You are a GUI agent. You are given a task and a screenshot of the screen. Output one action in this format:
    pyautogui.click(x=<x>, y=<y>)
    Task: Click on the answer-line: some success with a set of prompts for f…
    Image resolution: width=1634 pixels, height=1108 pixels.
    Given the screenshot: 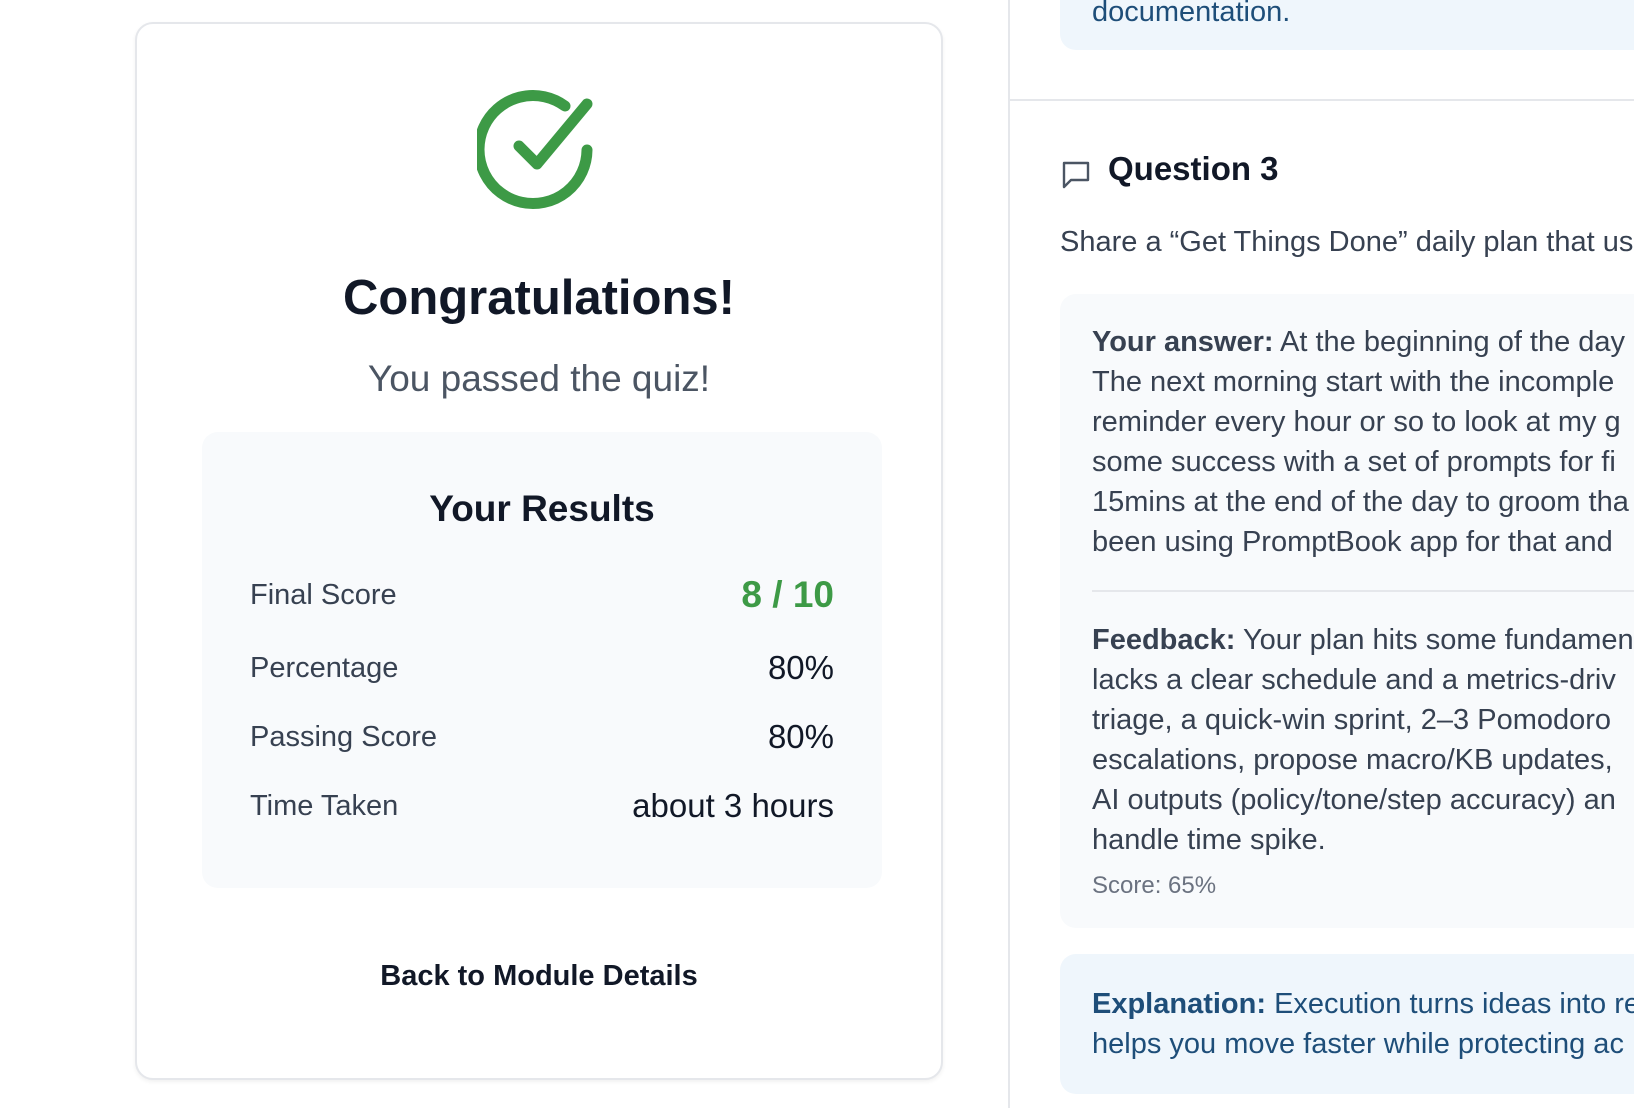 What is the action you would take?
    pyautogui.click(x=1354, y=462)
    